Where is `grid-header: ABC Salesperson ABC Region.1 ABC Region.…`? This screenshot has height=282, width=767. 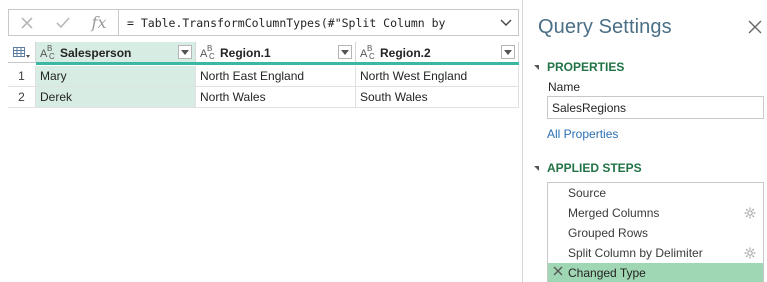
grid-header: ABC Salesperson ABC Region.1 ABC Region.… is located at coordinates (263, 53).